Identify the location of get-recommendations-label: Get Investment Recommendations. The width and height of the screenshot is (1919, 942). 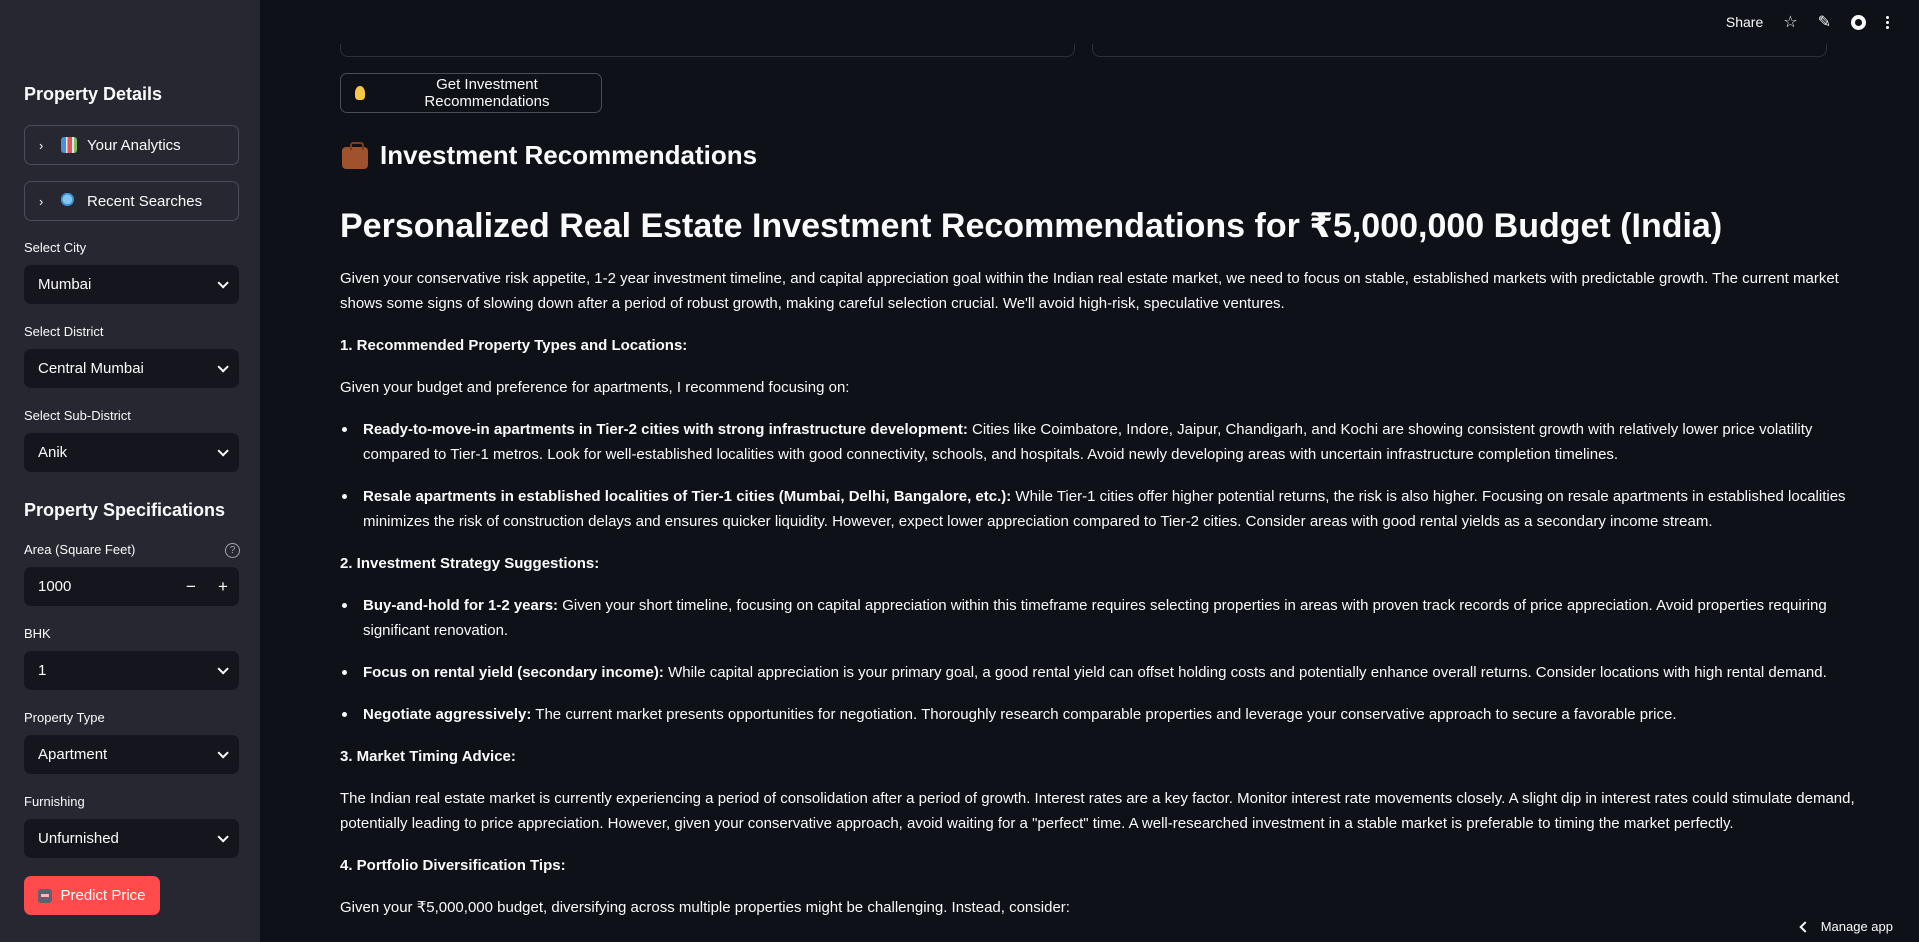
(487, 93).